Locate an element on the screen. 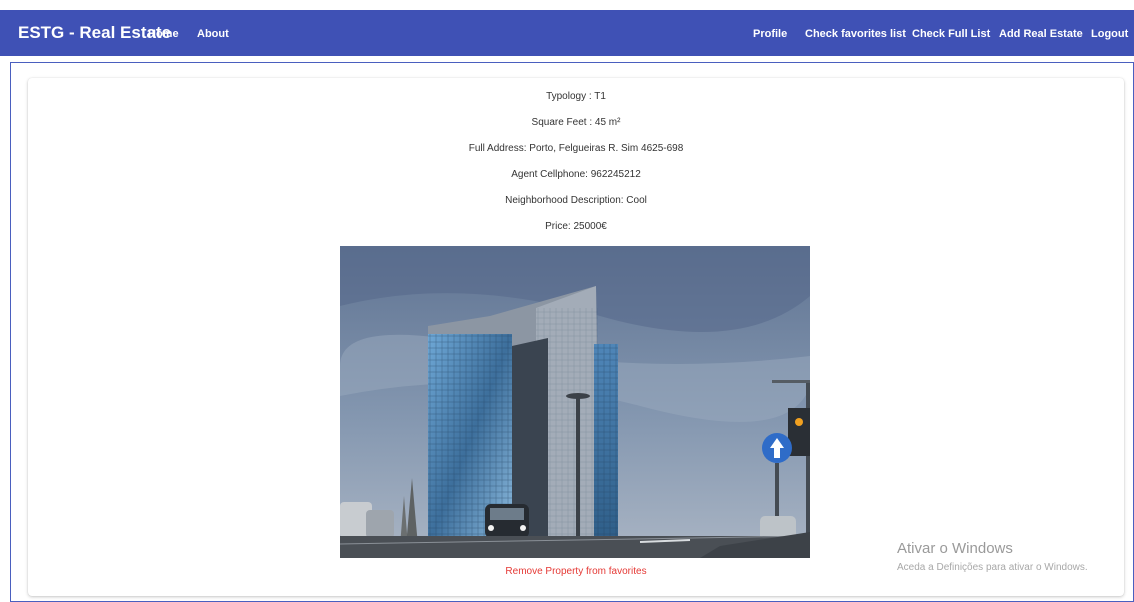 Image resolution: width=1134 pixels, height=602 pixels. nav-about-link: About is located at coordinates (213, 34).